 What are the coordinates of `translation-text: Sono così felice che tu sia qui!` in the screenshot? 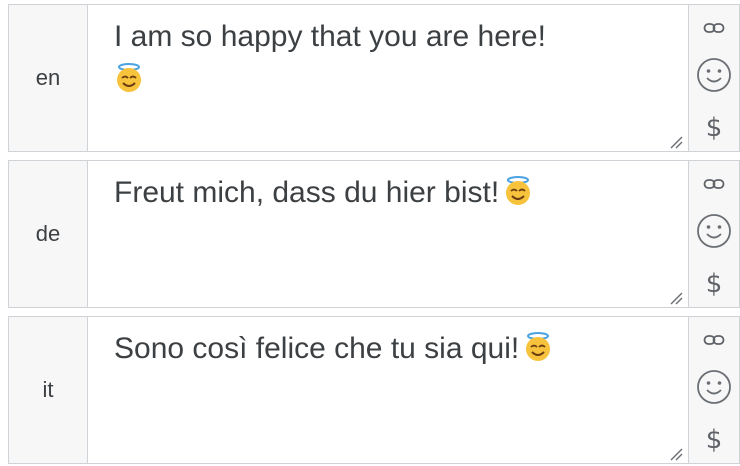 It's located at (317, 348).